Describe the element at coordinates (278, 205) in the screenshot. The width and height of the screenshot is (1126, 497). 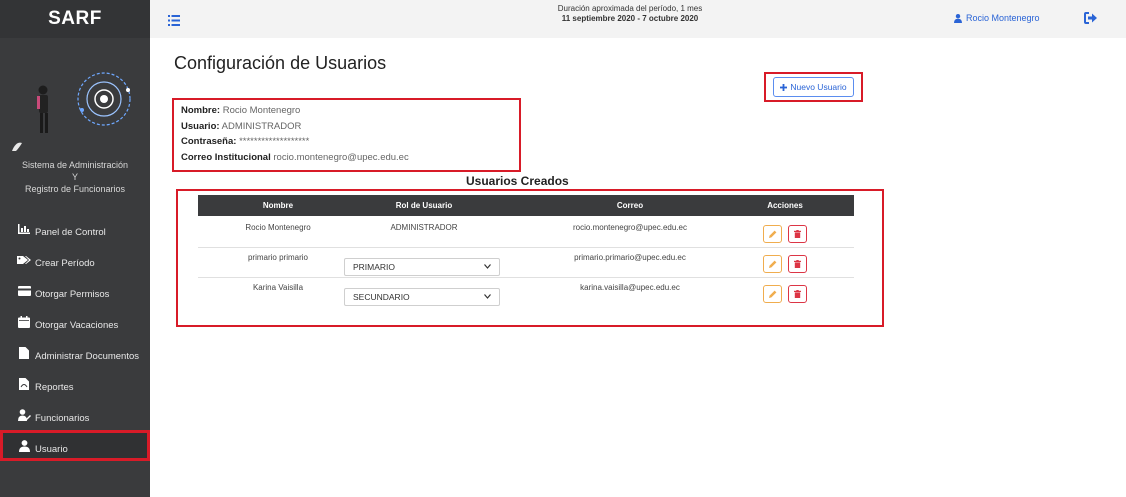
I see `column-header-nombre: Nombre` at that location.